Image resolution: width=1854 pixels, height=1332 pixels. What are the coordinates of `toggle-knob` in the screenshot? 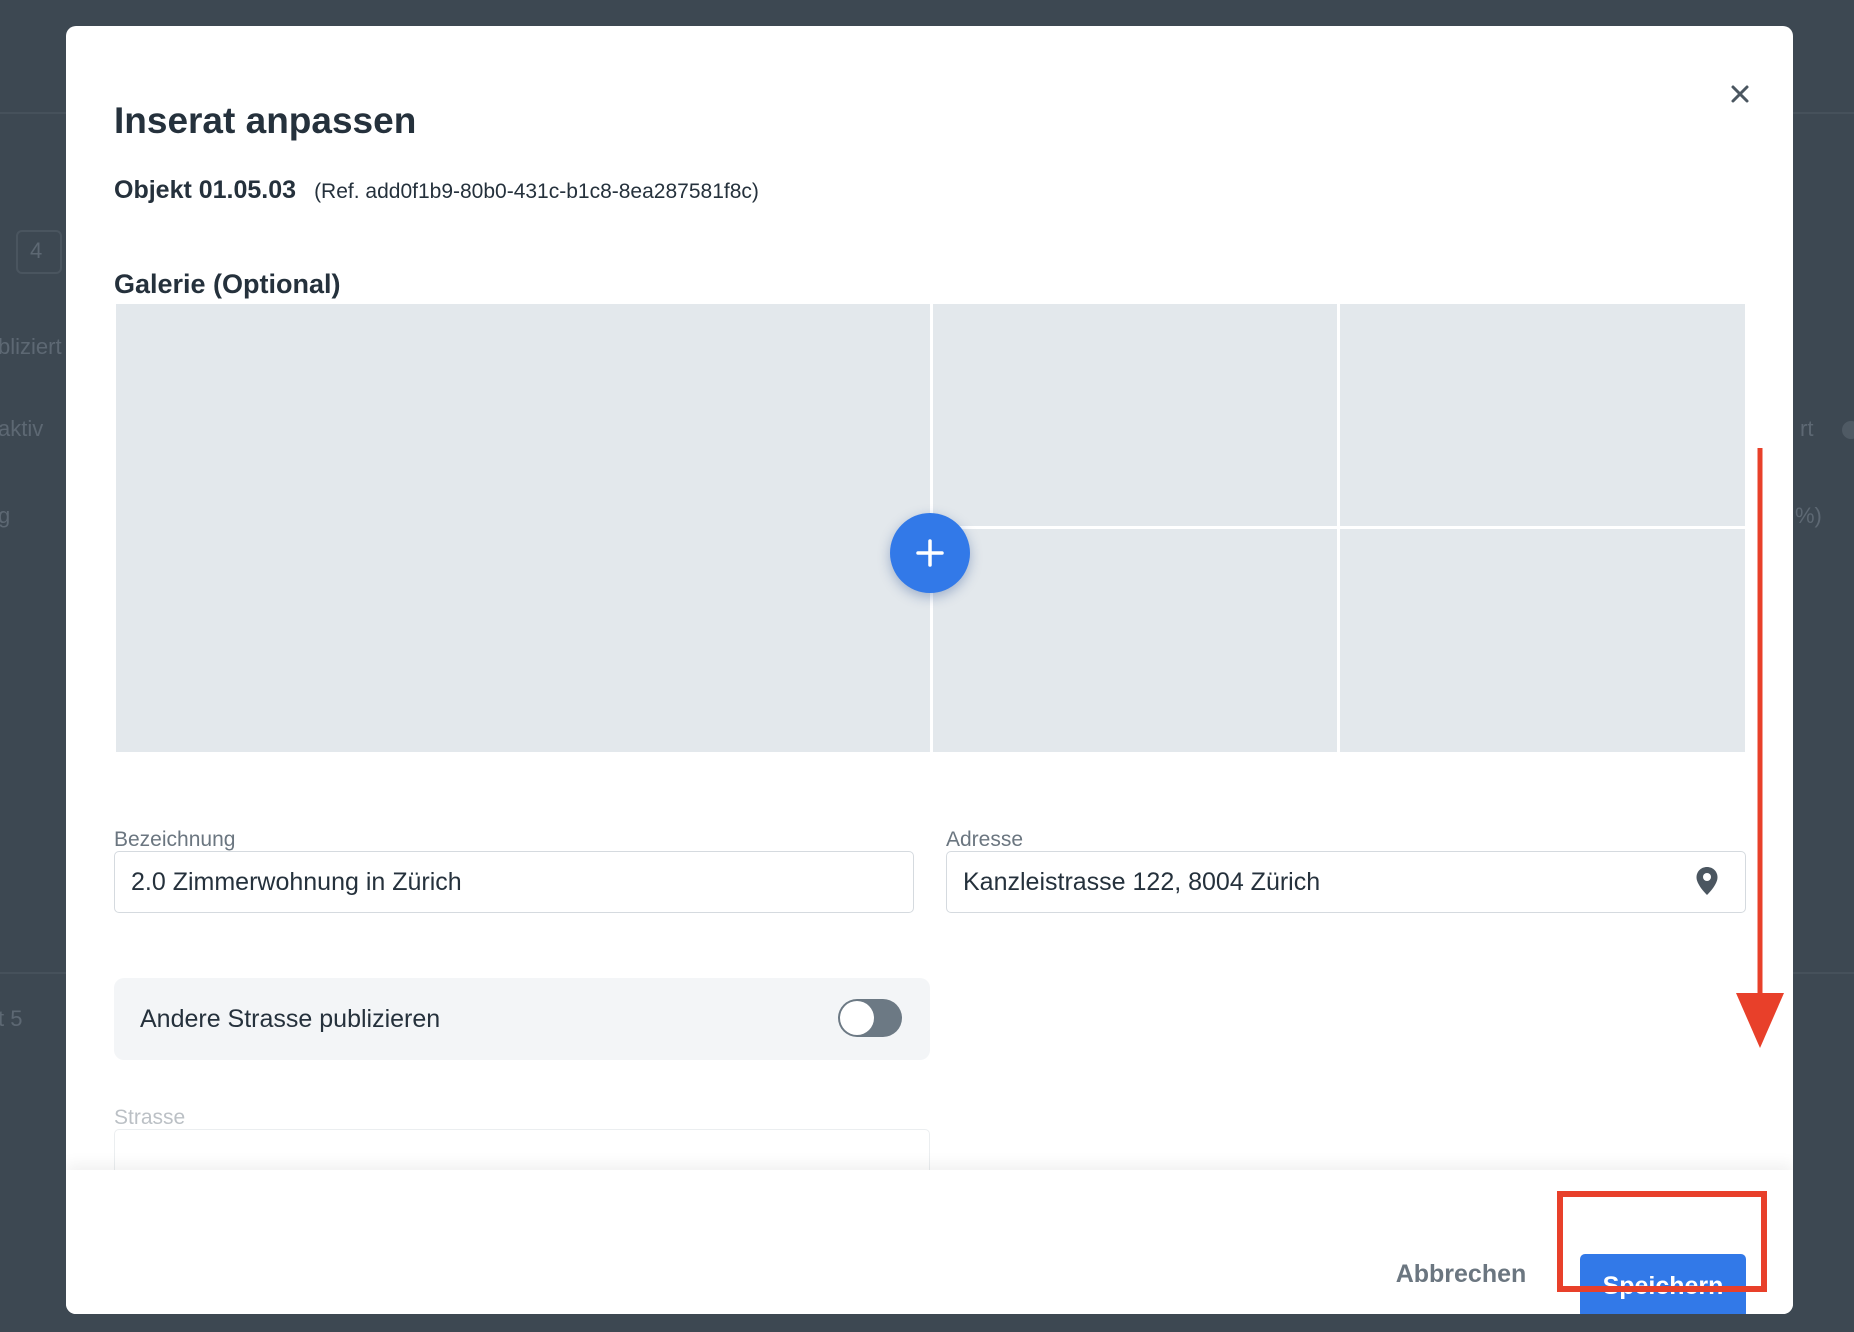 It's located at (857, 1018).